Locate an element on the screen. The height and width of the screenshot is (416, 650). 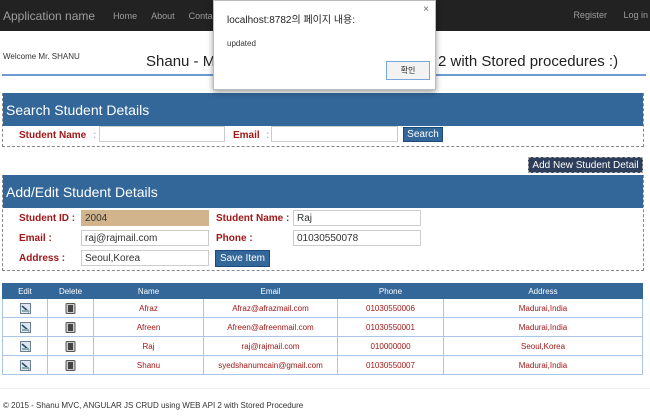
brand-link: Application name is located at coordinates (49, 16).